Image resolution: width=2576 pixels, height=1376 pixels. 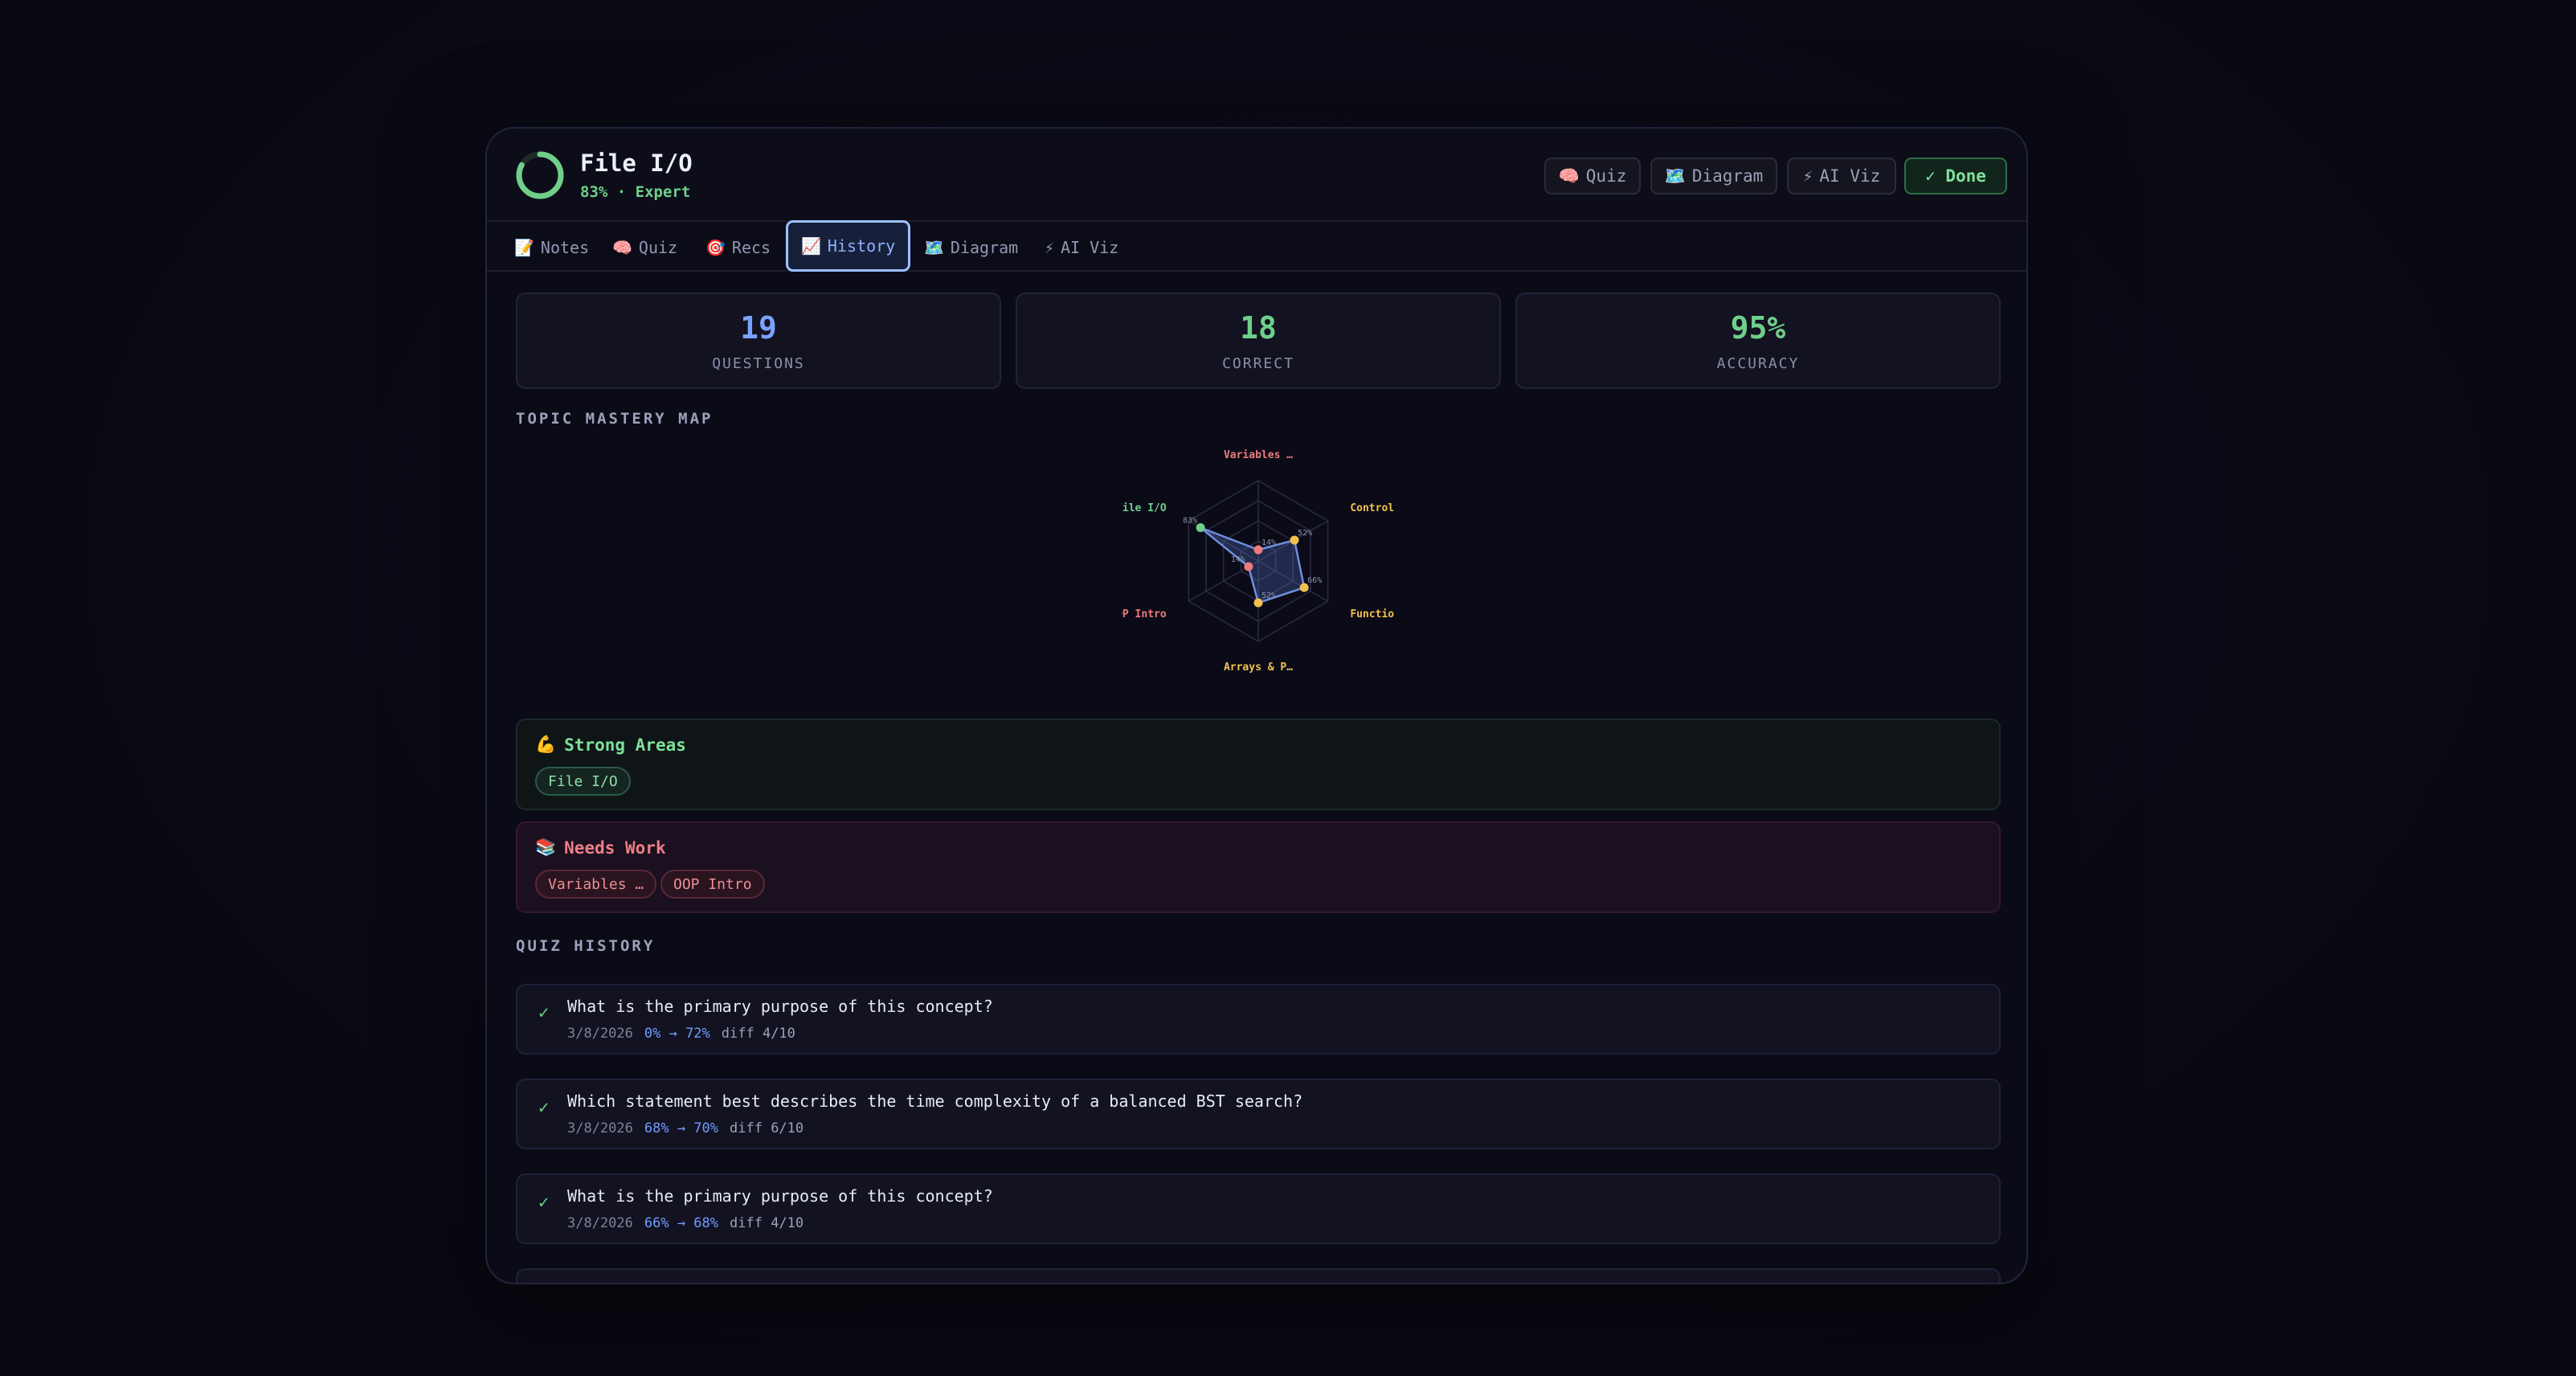 I want to click on tab-recs: 🎯 Recs, so click(x=738, y=247).